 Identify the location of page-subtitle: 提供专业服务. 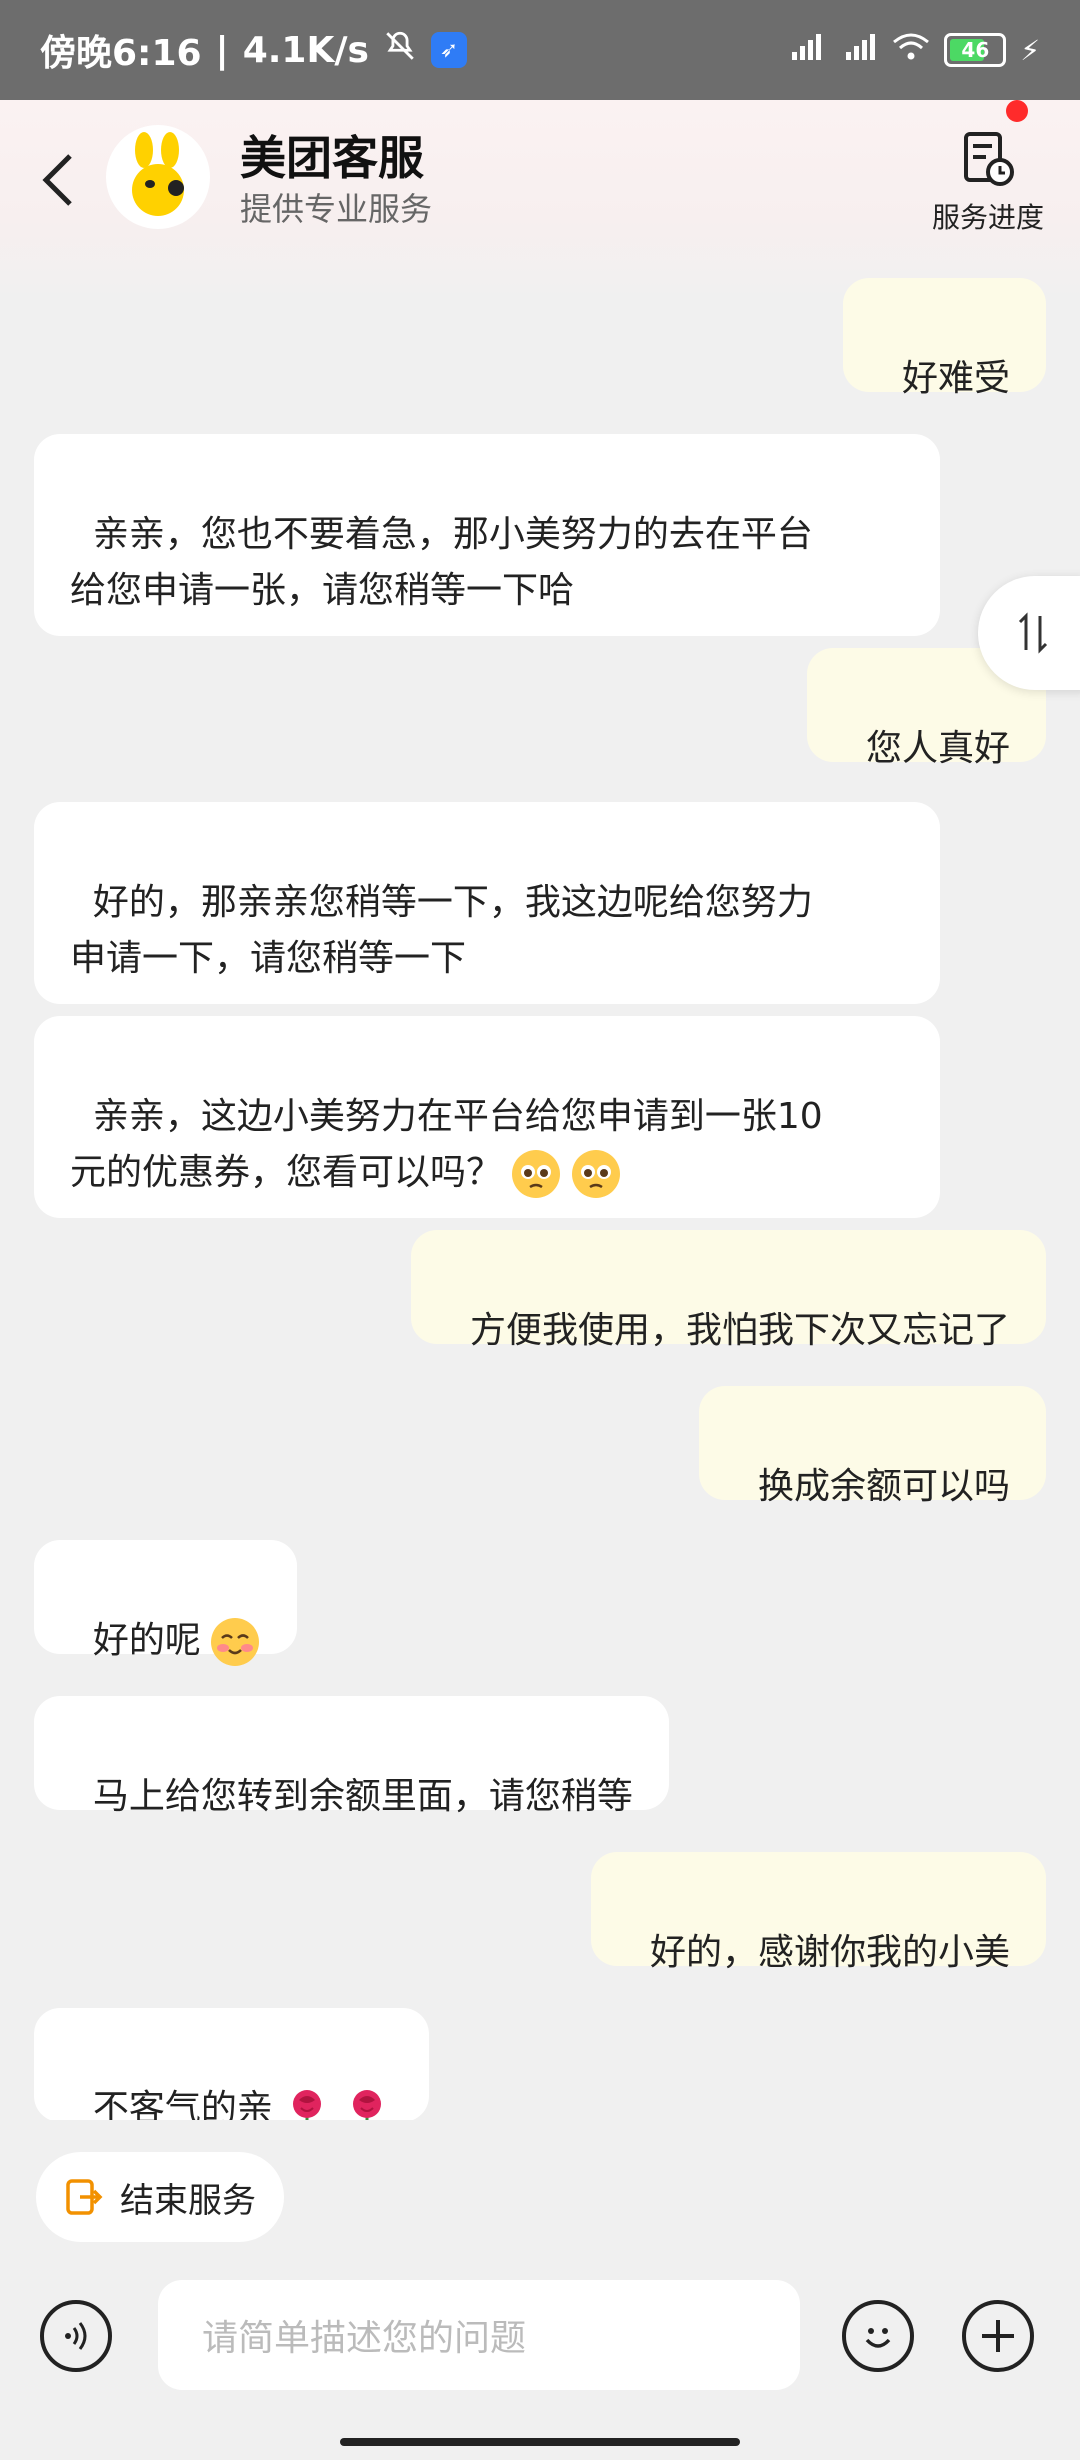
(336, 209).